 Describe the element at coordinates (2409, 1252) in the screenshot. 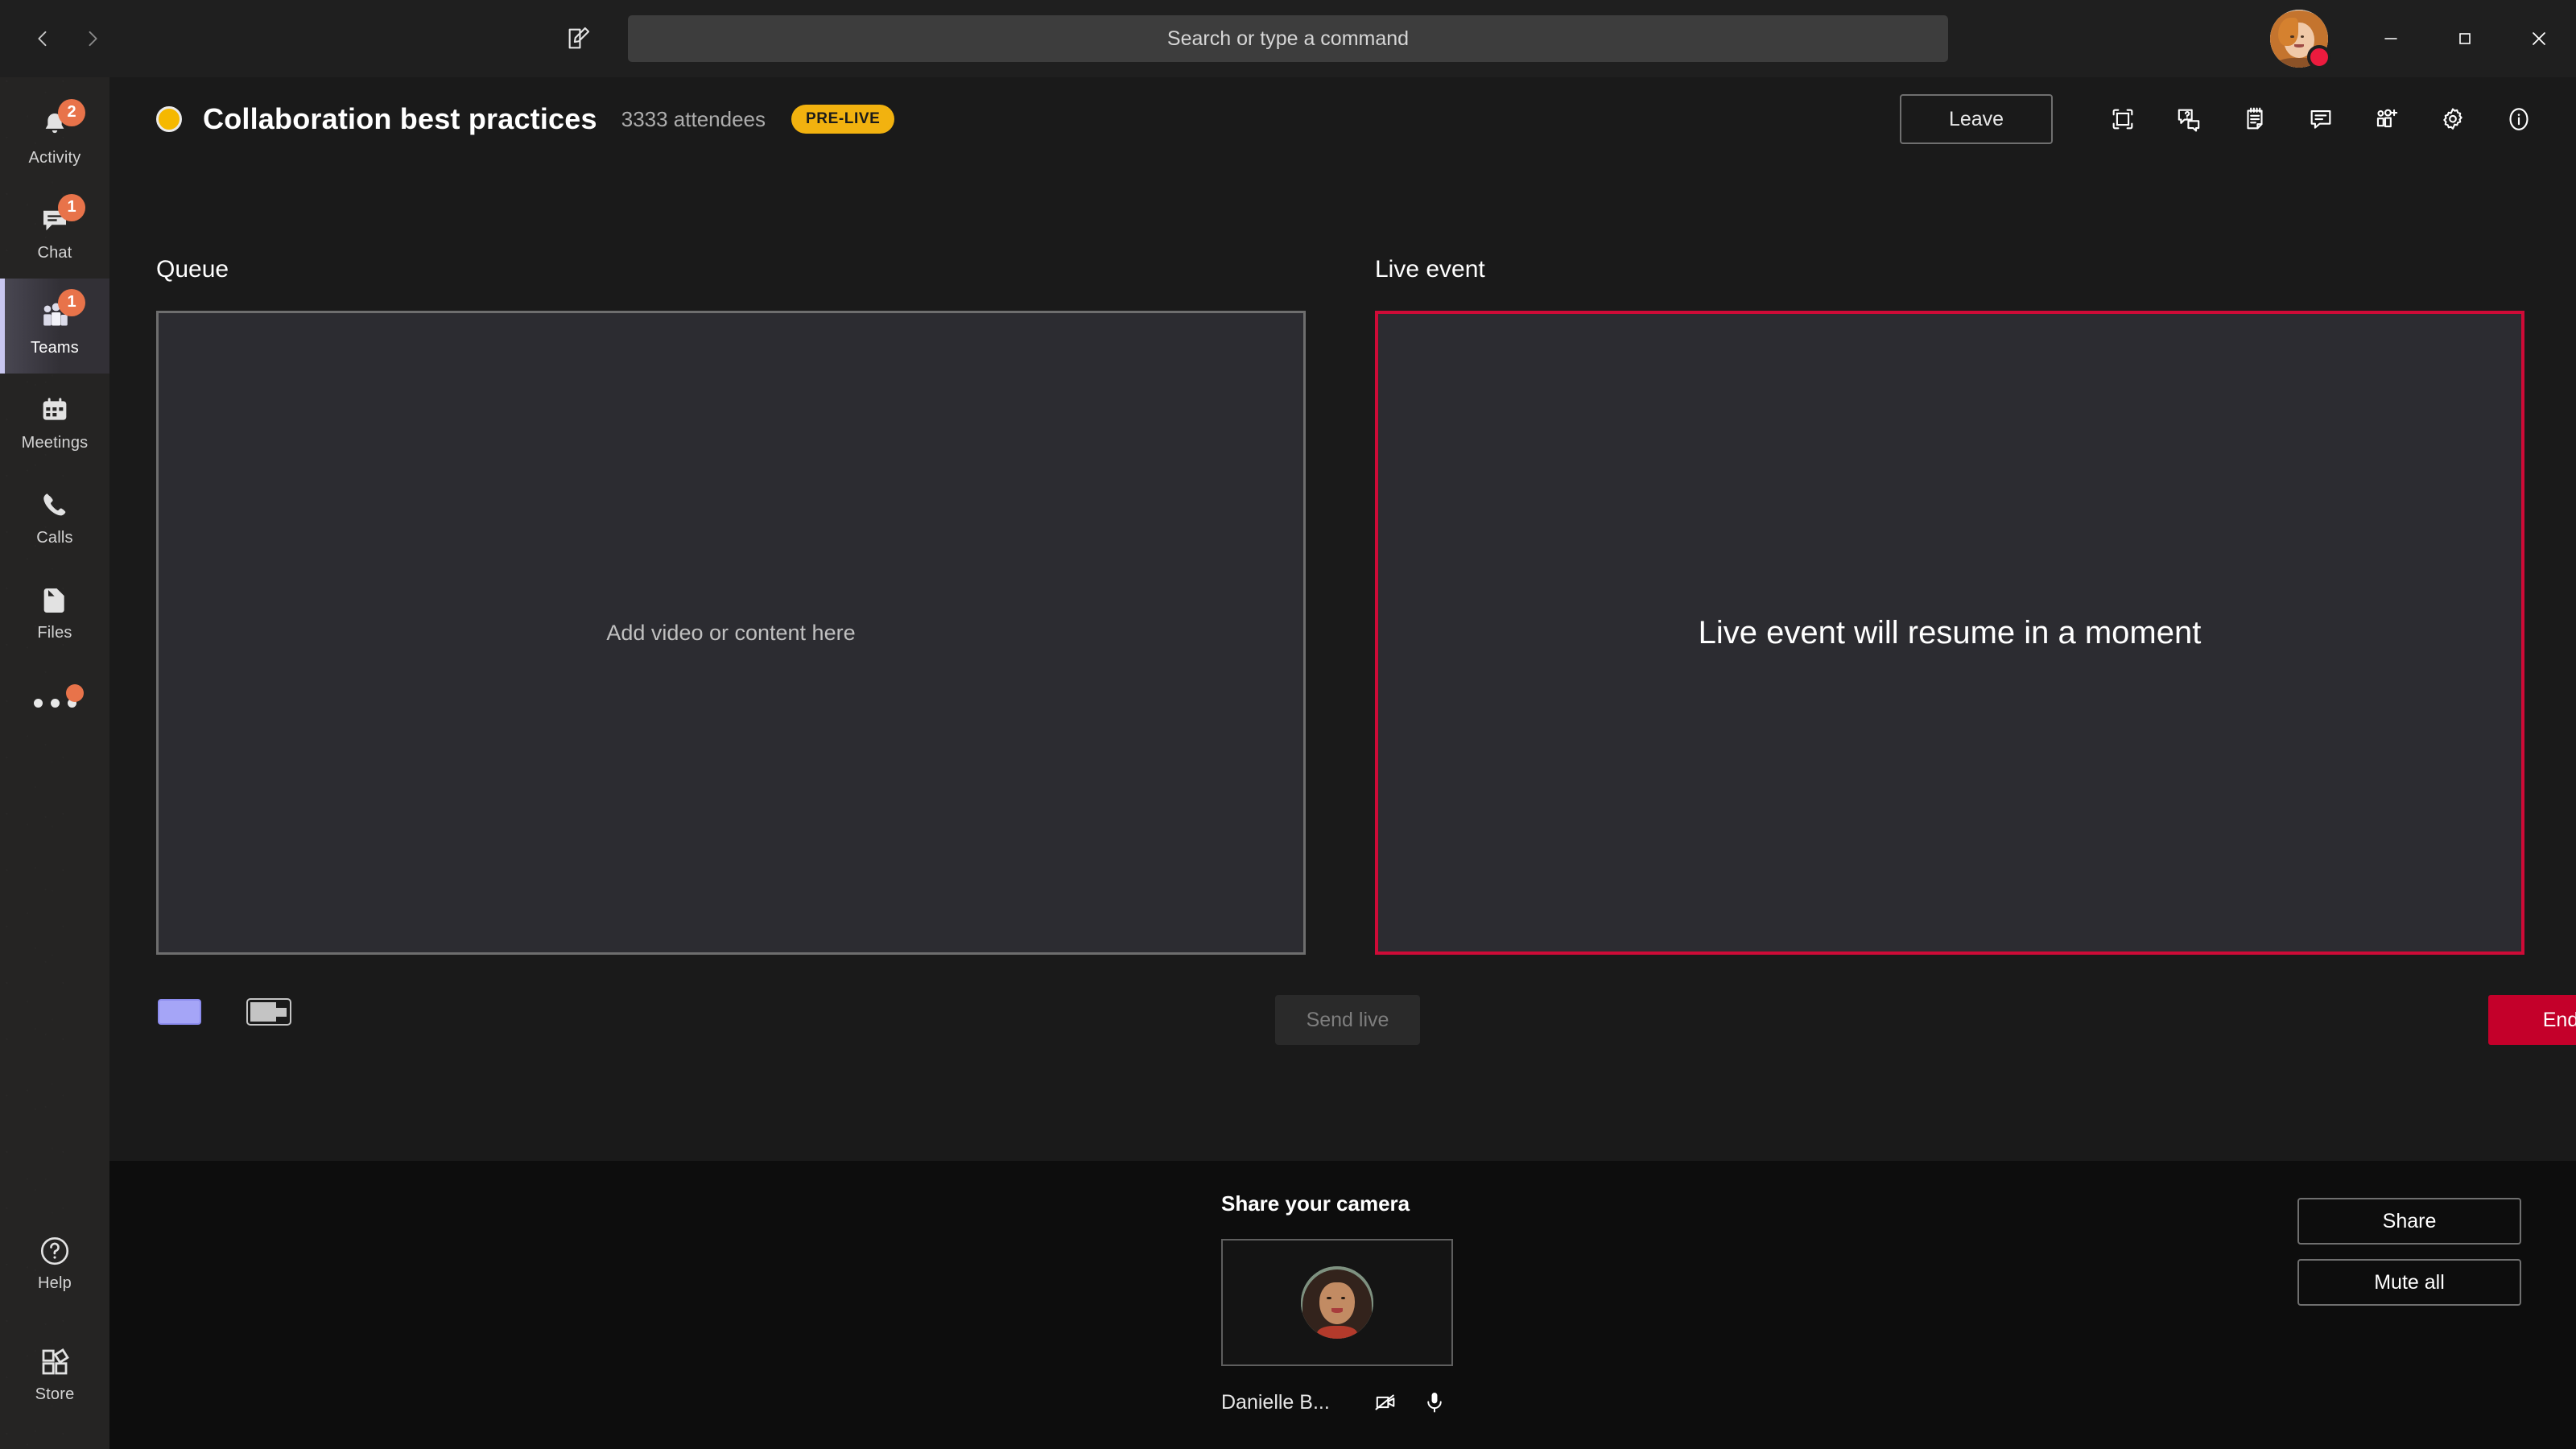

I see `bottom-bar-actions: Share Mute all` at that location.